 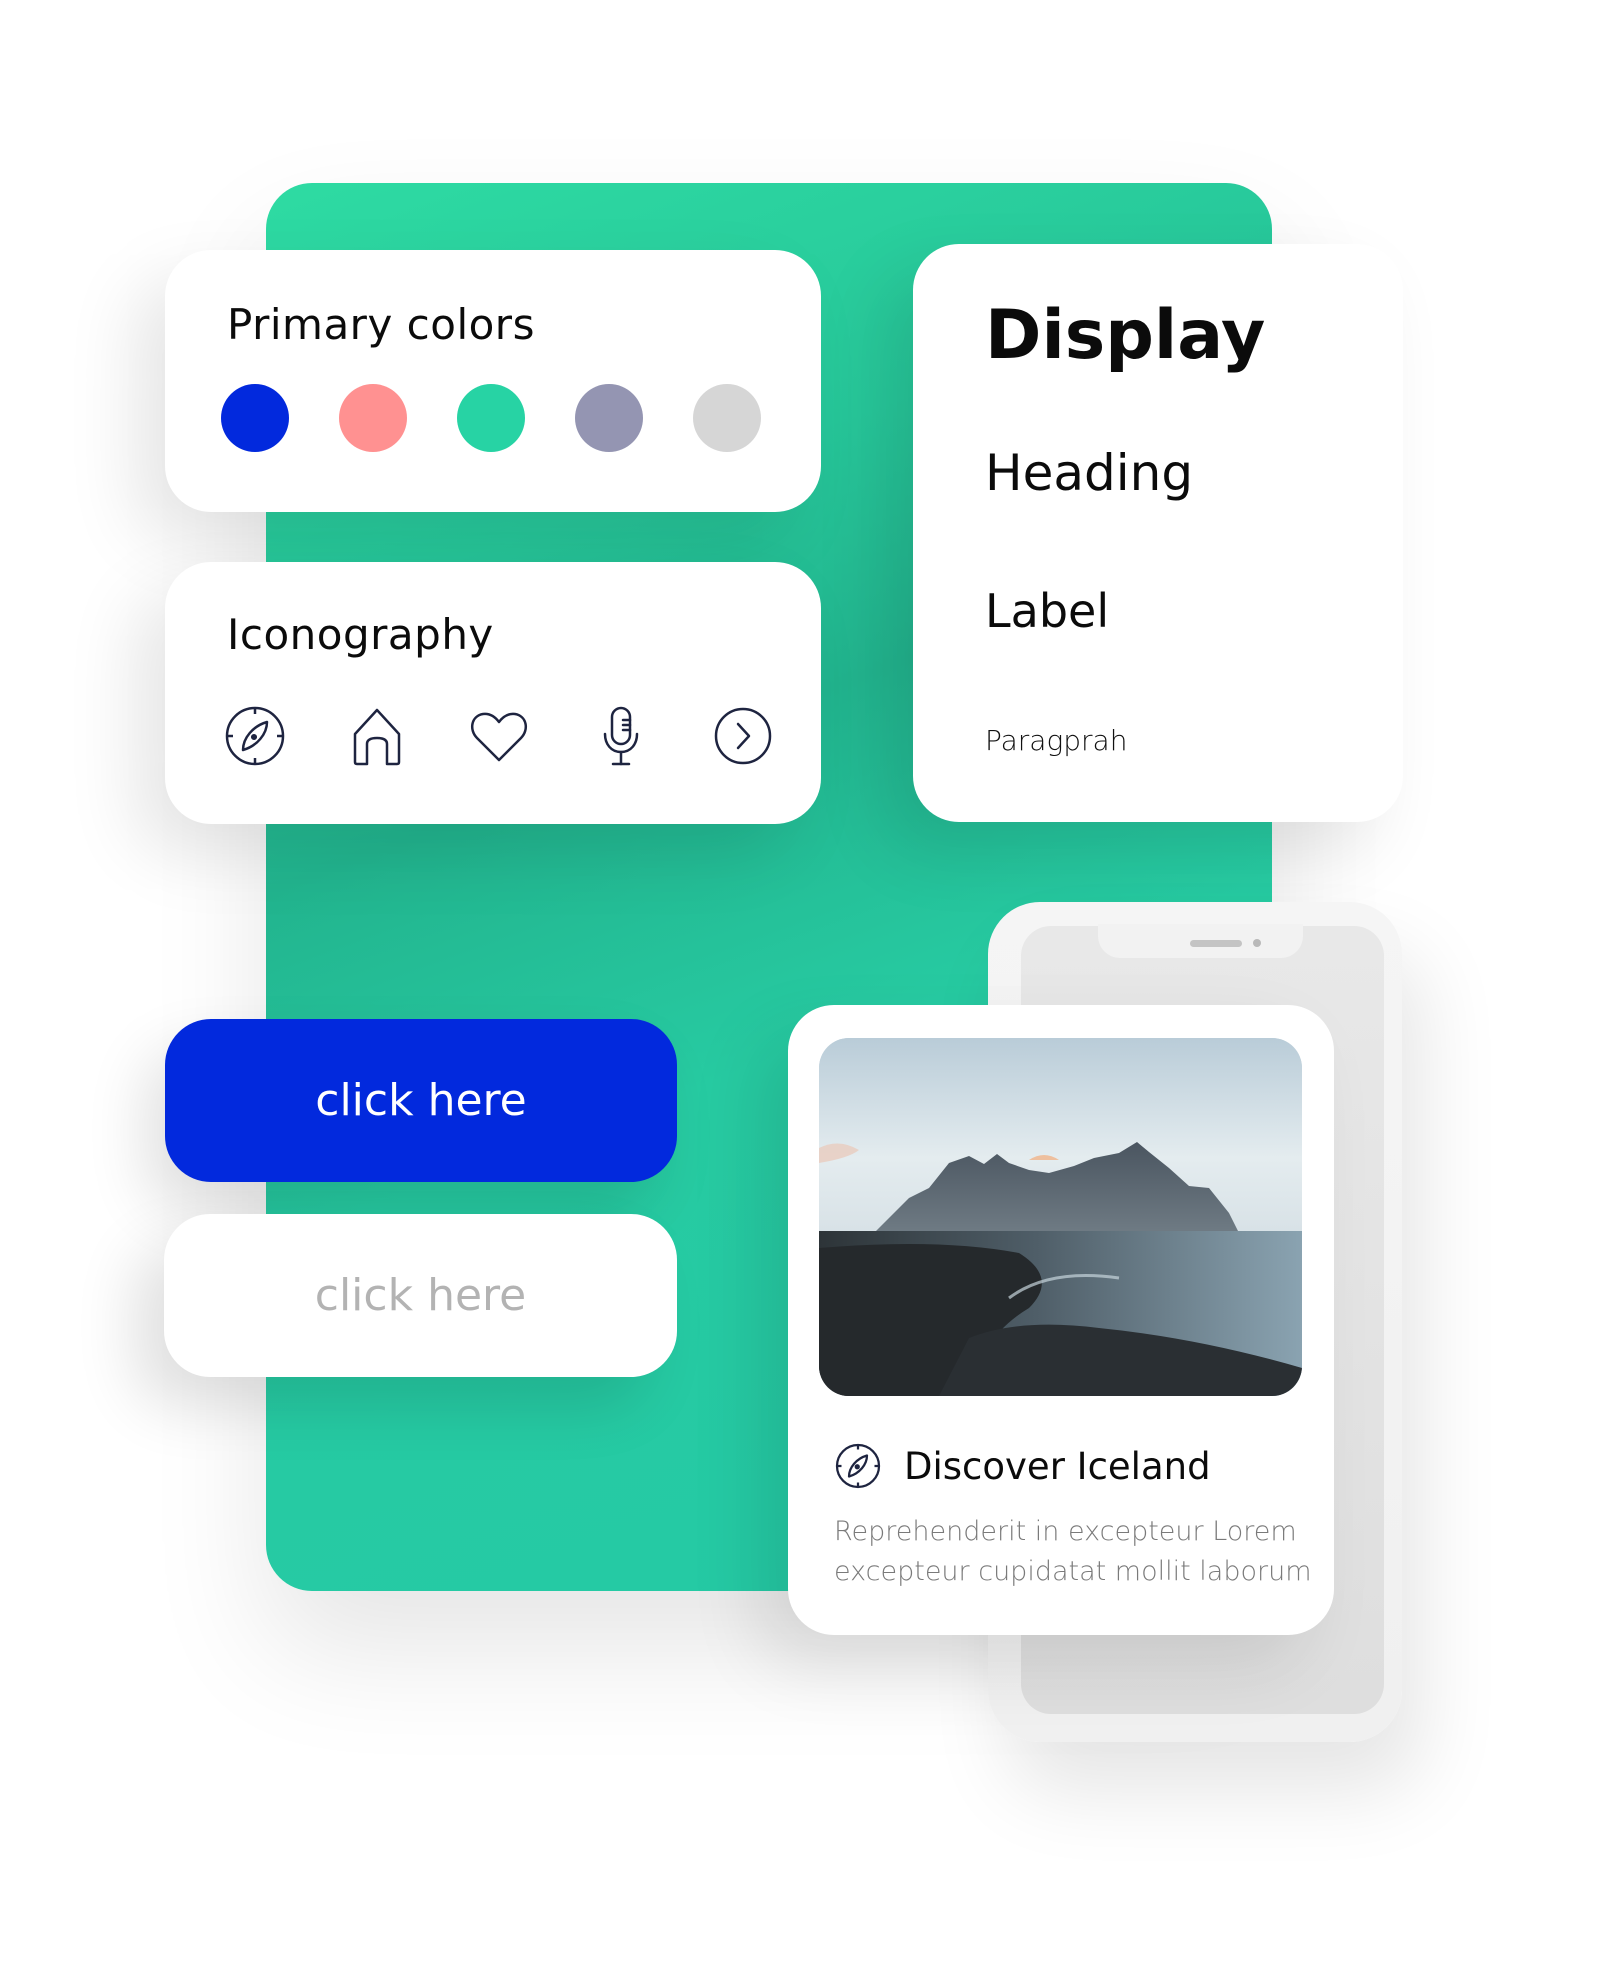 I want to click on secondary-button: click here, so click(x=420, y=1295).